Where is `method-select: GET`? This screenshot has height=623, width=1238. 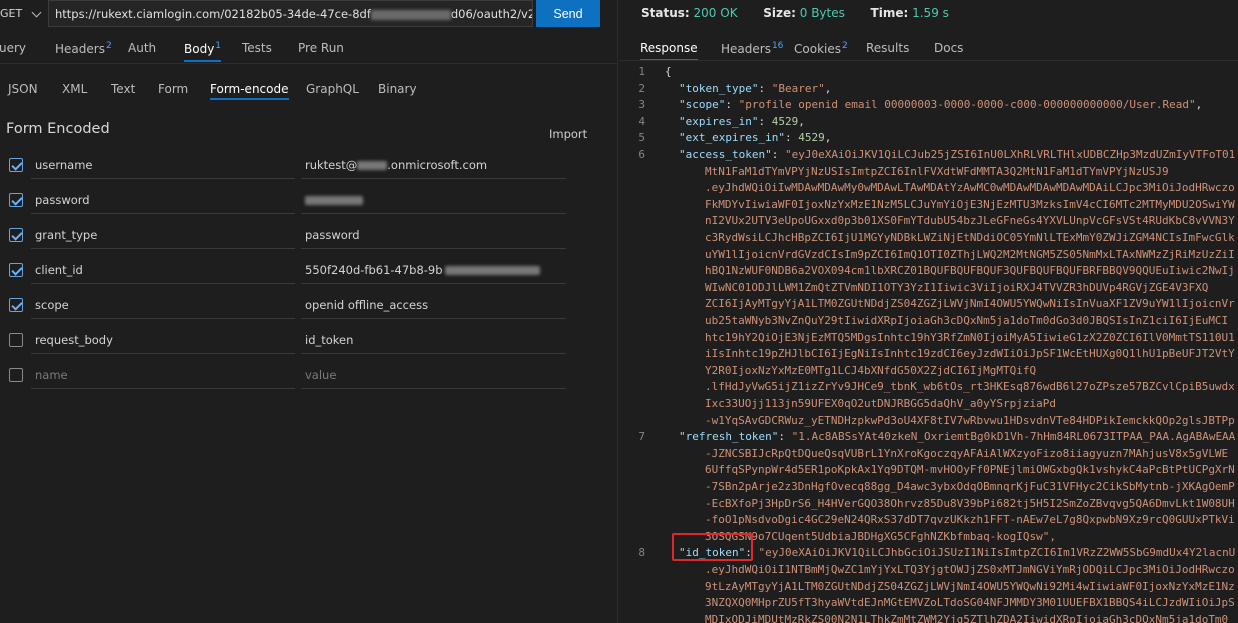 method-select: GET is located at coordinates (22, 13).